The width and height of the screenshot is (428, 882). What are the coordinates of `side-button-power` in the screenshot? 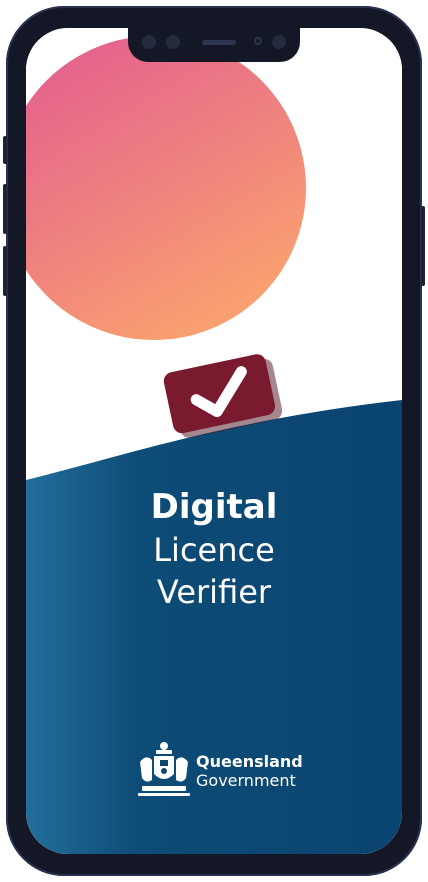 It's located at (423, 246).